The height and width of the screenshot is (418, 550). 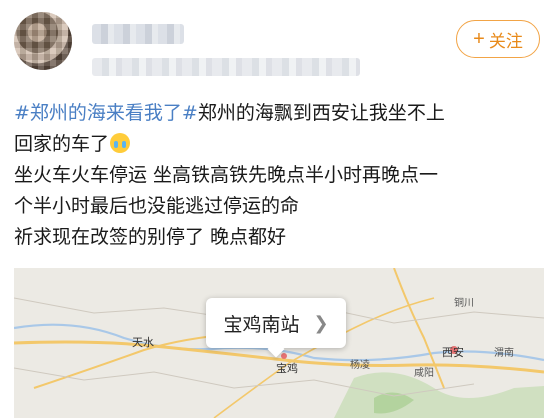 I want to click on post-line-3: 坐火车火车停运 坐高铁高铁先晚点半小时再晚点一, so click(x=226, y=175).